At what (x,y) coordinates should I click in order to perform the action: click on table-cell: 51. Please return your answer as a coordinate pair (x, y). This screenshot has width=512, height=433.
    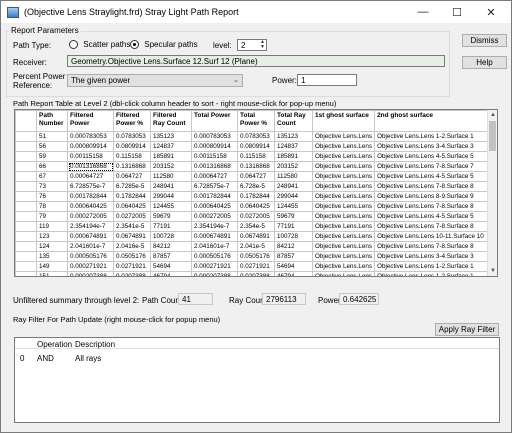
    Looking at the image, I should click on (52, 136).